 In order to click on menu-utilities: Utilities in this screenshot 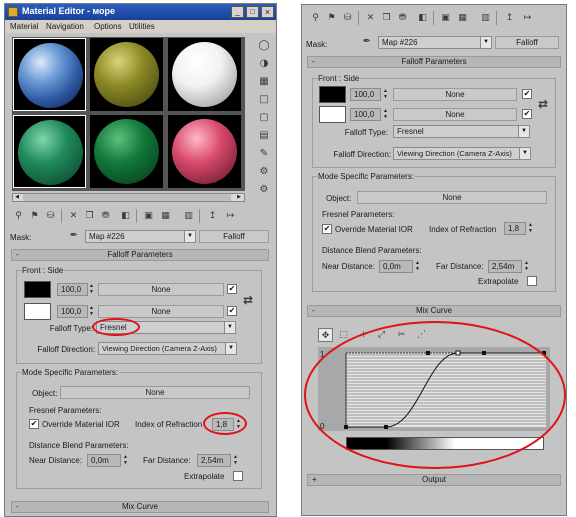, I will do `click(142, 26)`.